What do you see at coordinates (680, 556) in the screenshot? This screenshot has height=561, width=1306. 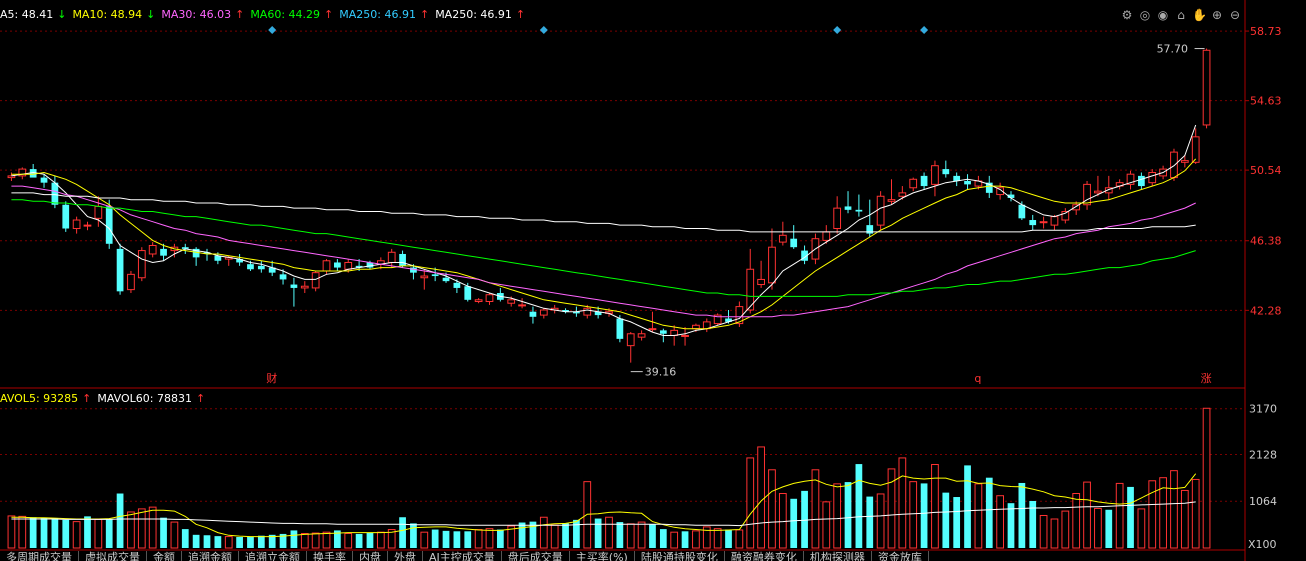 I see `indicator-tab: 陆股通持股变化` at bounding box center [680, 556].